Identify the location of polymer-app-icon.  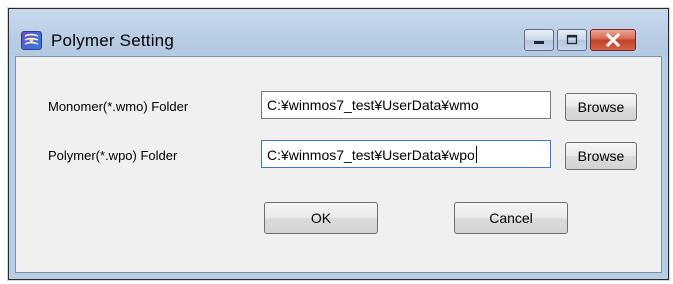
(31, 40).